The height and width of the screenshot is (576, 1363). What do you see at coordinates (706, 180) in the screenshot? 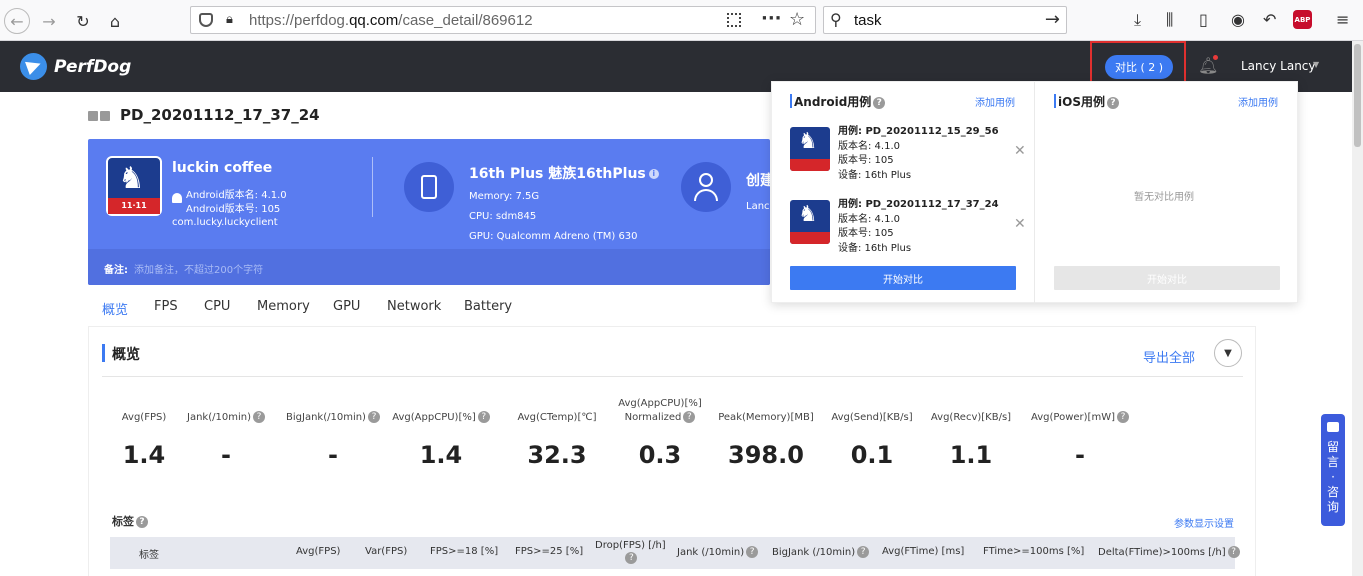
I see `person-icon` at bounding box center [706, 180].